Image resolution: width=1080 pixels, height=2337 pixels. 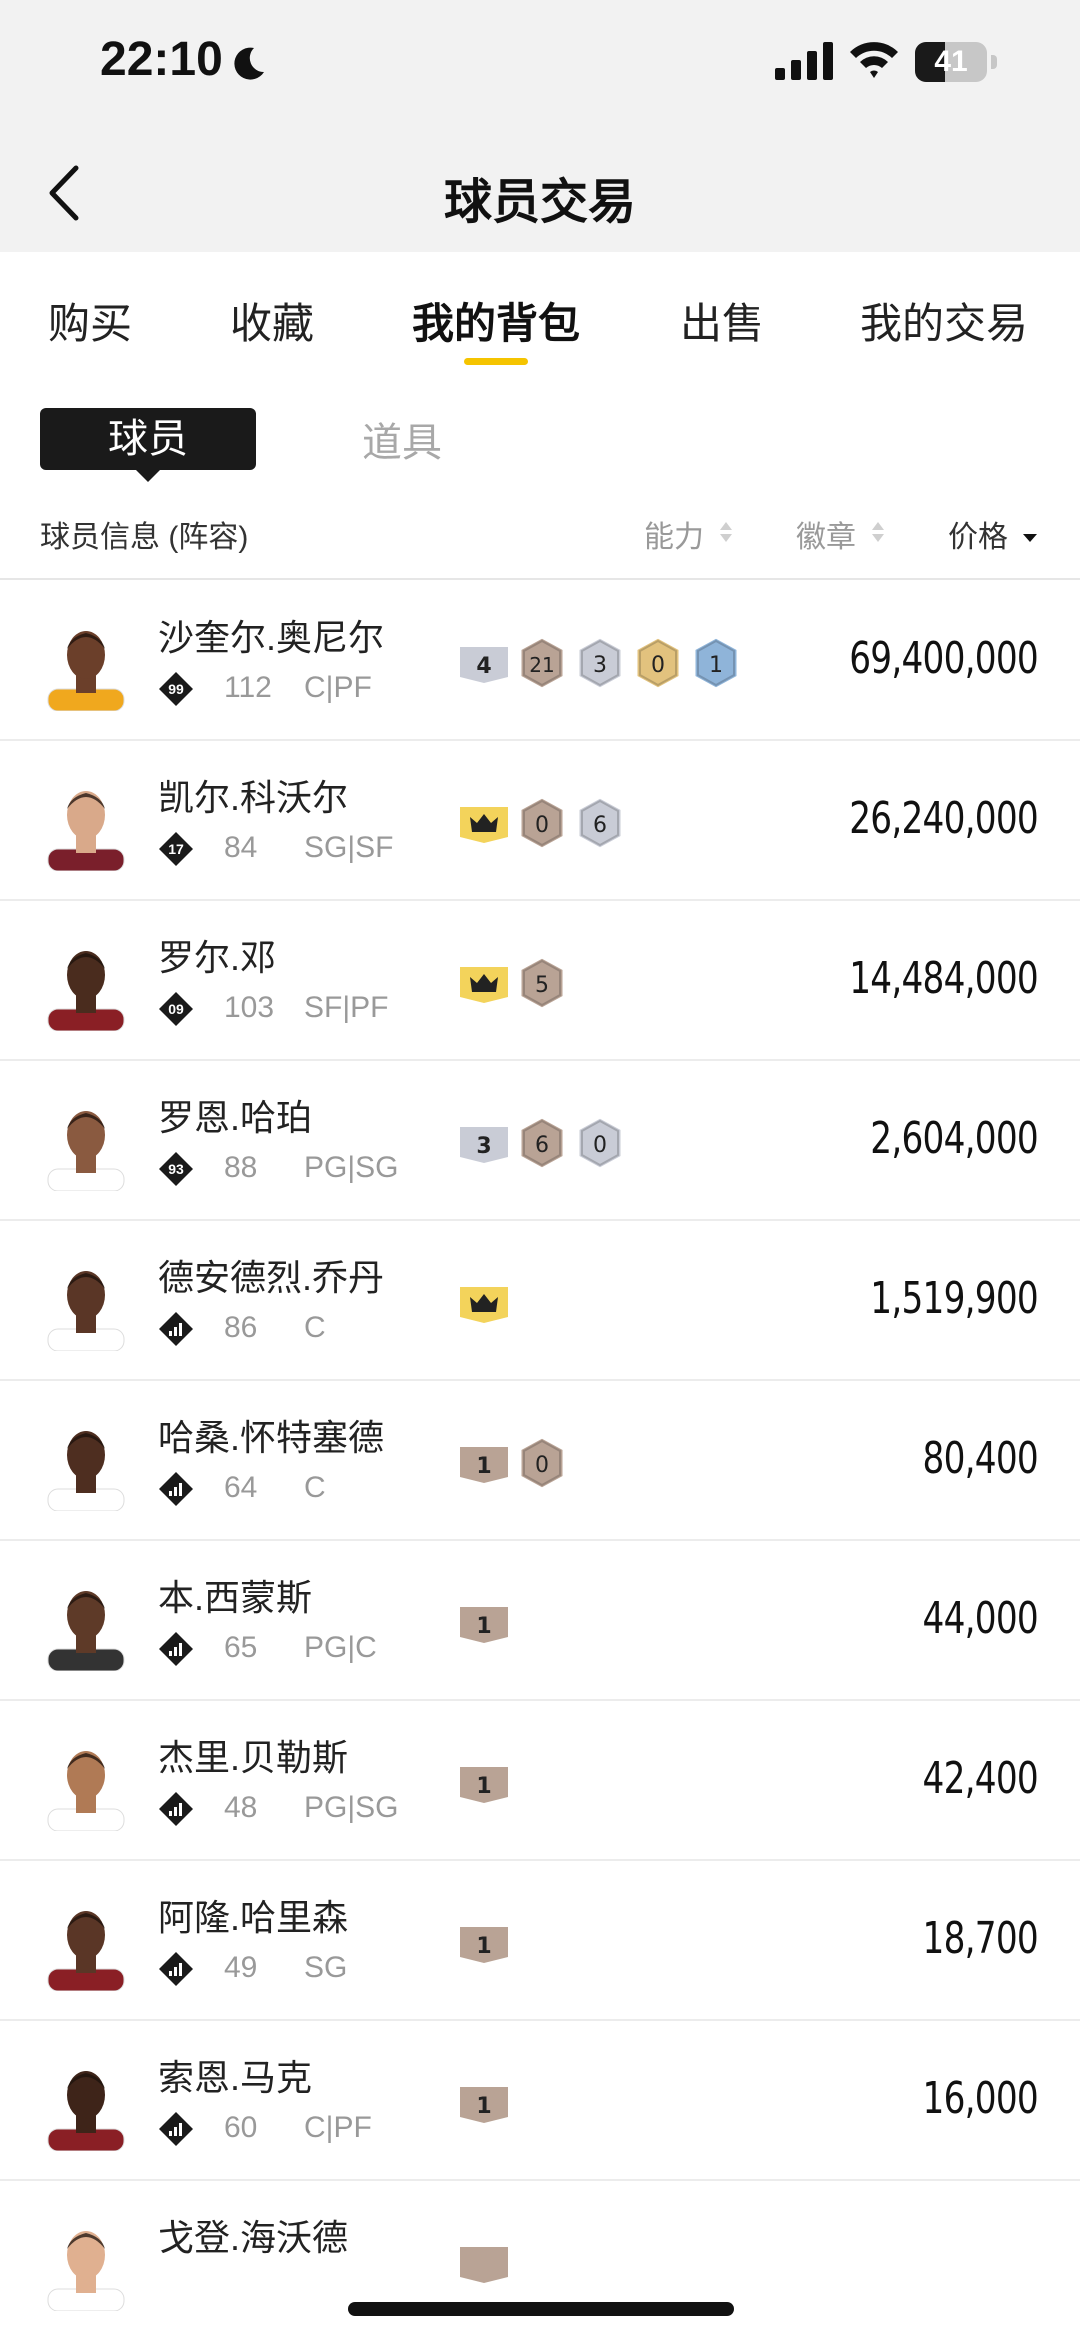 What do you see at coordinates (540, 540) in the screenshot?
I see `column-header: 球员信息 (阵容) 能力 徽章 价格` at bounding box center [540, 540].